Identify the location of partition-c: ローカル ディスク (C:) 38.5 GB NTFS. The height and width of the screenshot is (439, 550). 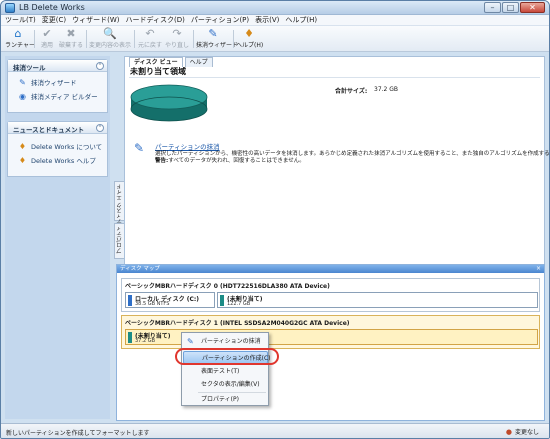
(170, 300).